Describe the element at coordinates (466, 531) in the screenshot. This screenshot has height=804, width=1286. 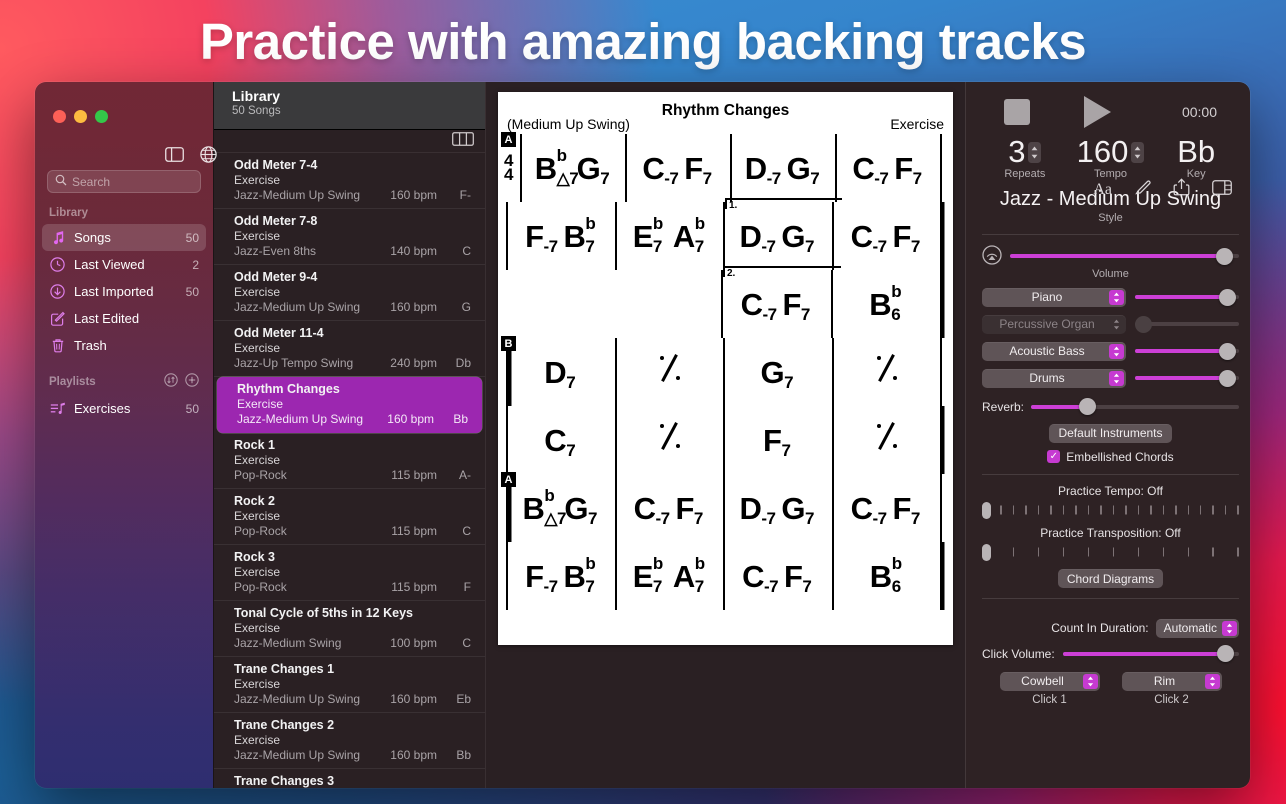
I see `song-key: C` at that location.